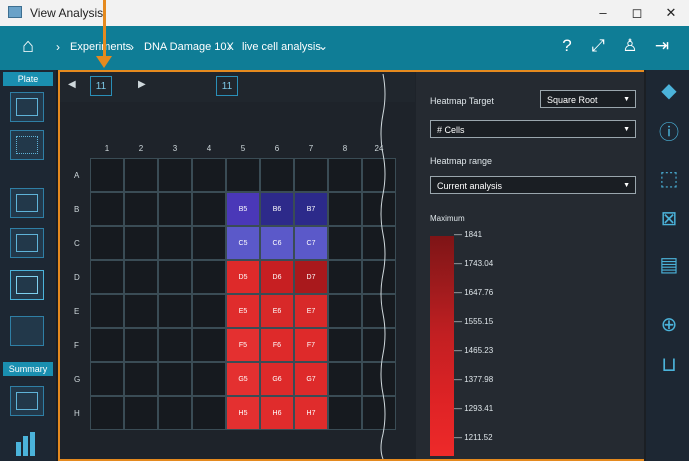 The height and width of the screenshot is (461, 689). I want to click on plate-well: H7, so click(311, 413).